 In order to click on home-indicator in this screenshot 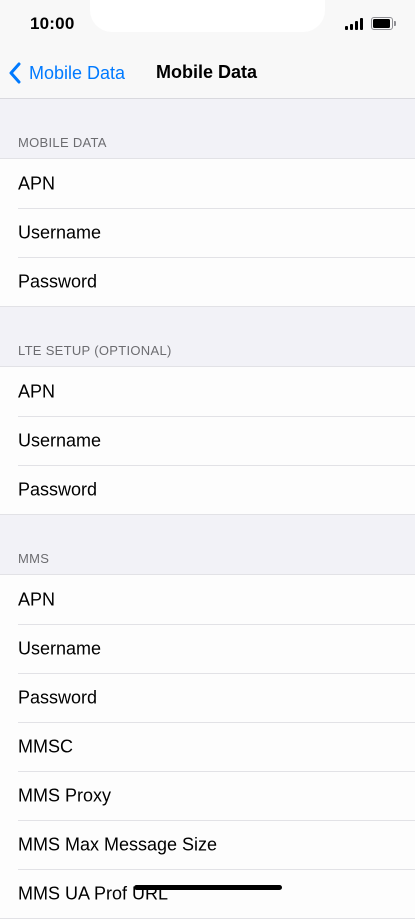, I will do `click(208, 887)`.